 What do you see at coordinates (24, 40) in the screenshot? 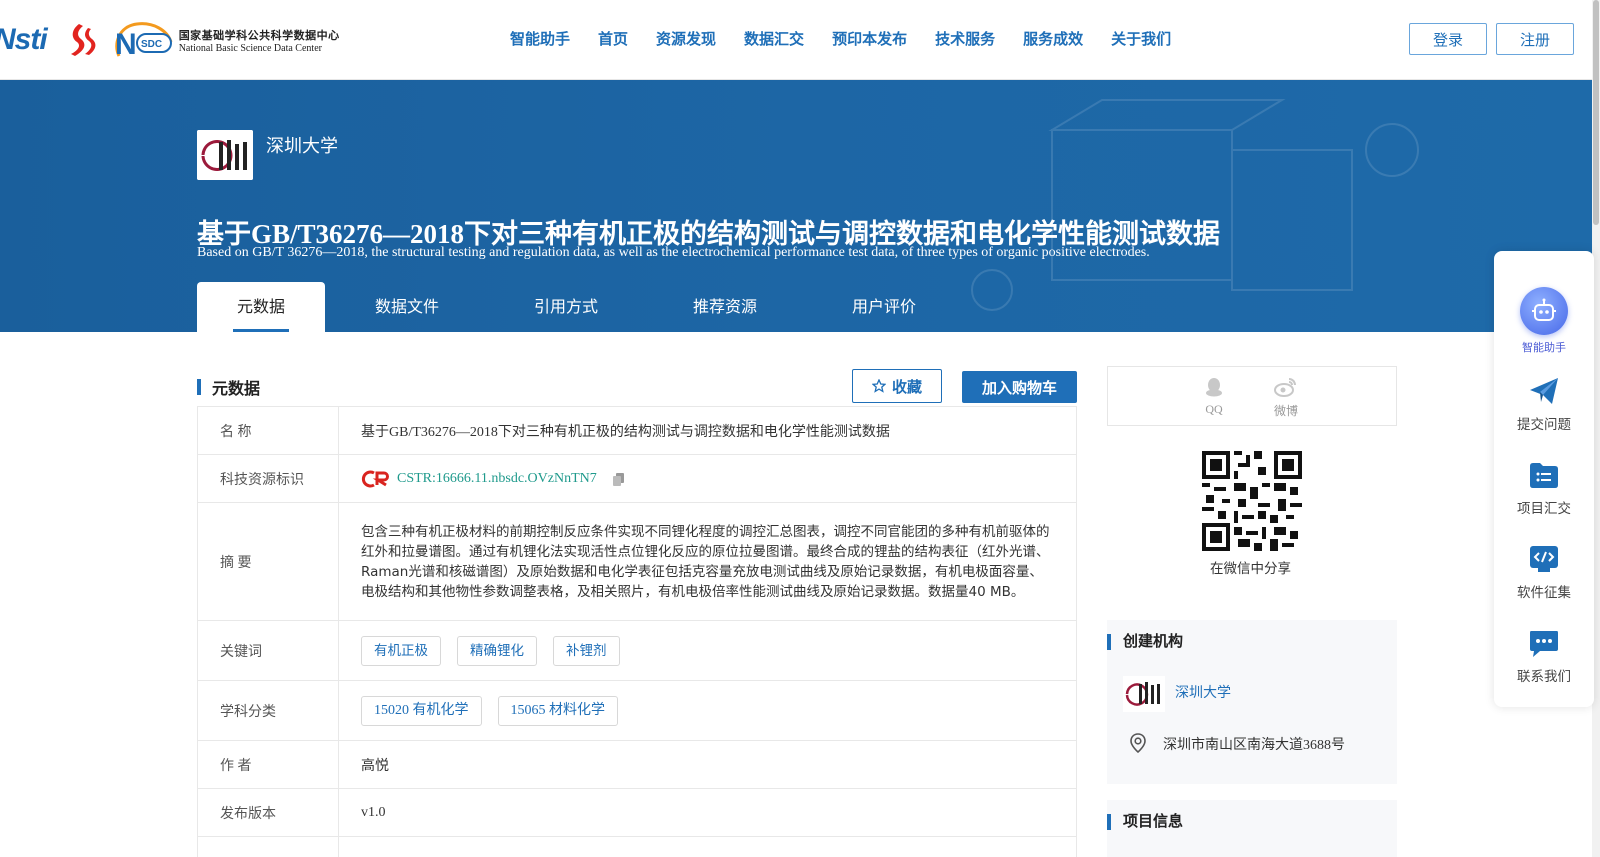
I see `nstl-logo: Nsti` at bounding box center [24, 40].